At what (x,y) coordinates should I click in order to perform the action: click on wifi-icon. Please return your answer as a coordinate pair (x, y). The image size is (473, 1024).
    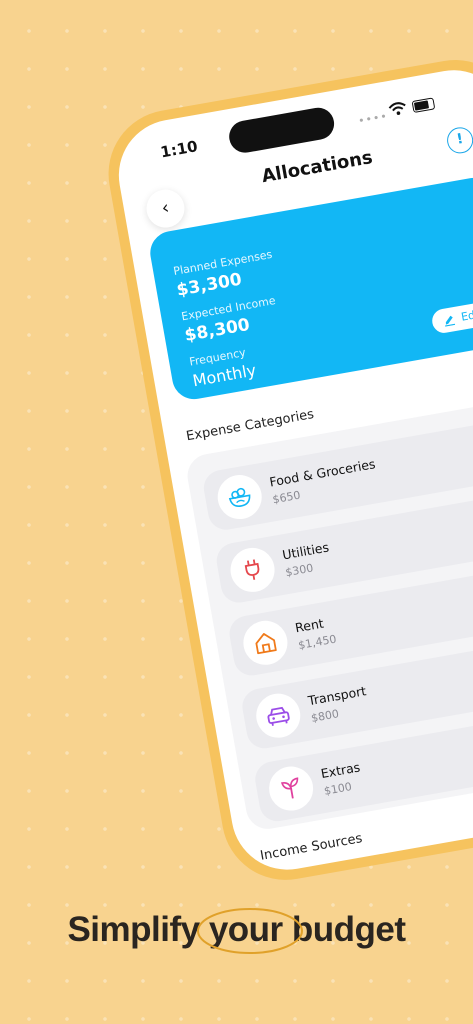
    Looking at the image, I should click on (397, 108).